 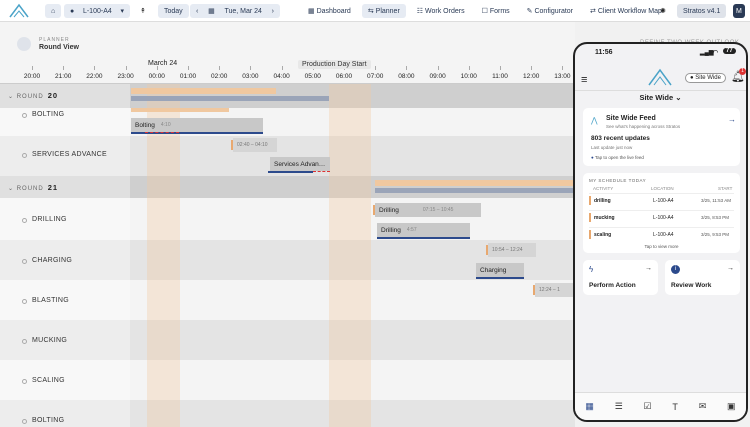 I want to click on col-location: LOCATION, so click(x=662, y=188).